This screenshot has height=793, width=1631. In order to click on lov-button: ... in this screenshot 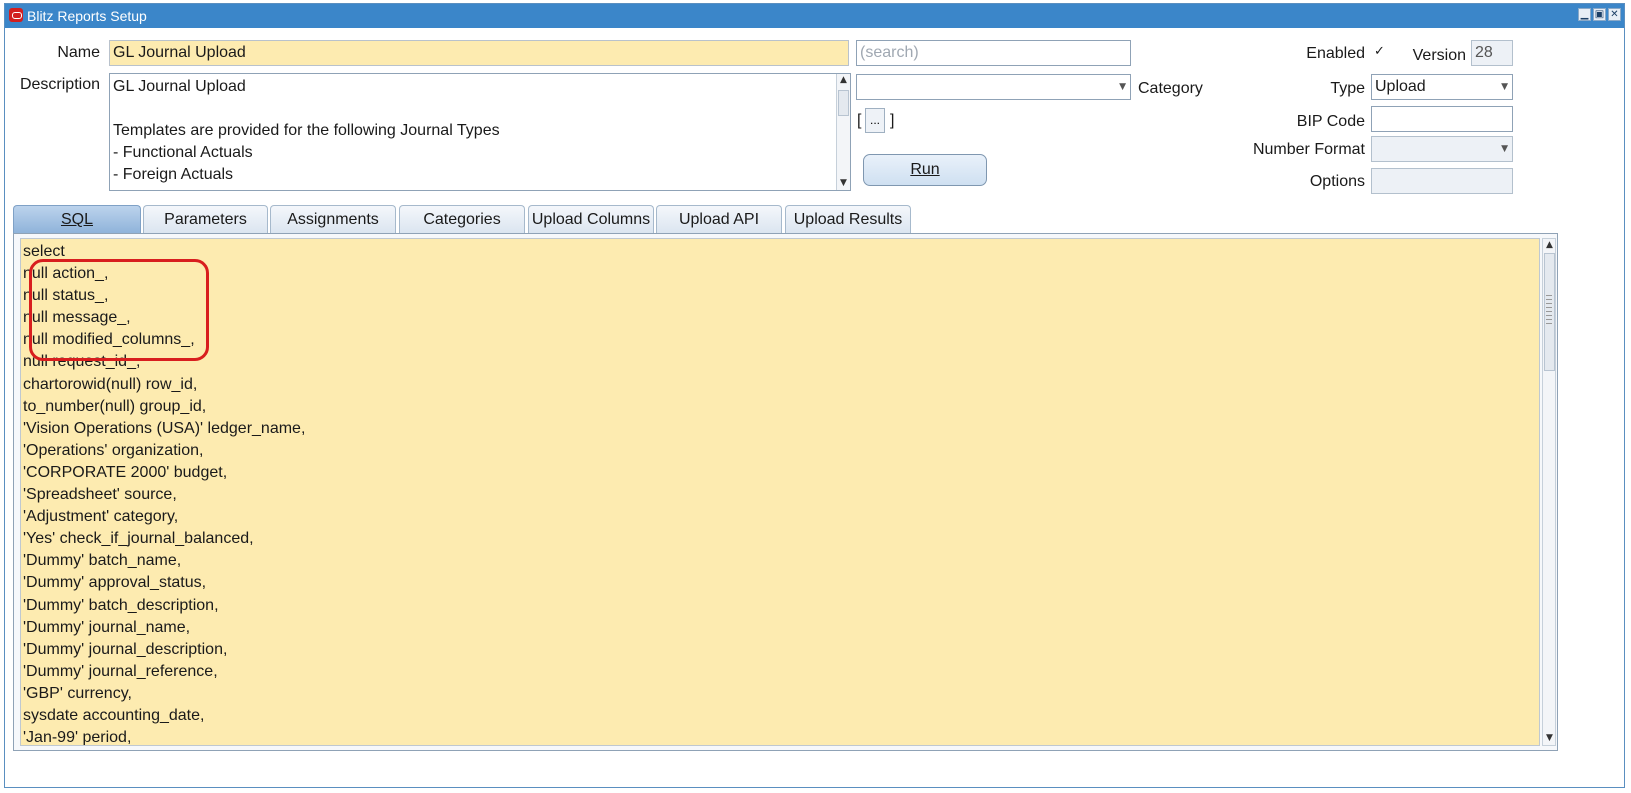, I will do `click(875, 120)`.